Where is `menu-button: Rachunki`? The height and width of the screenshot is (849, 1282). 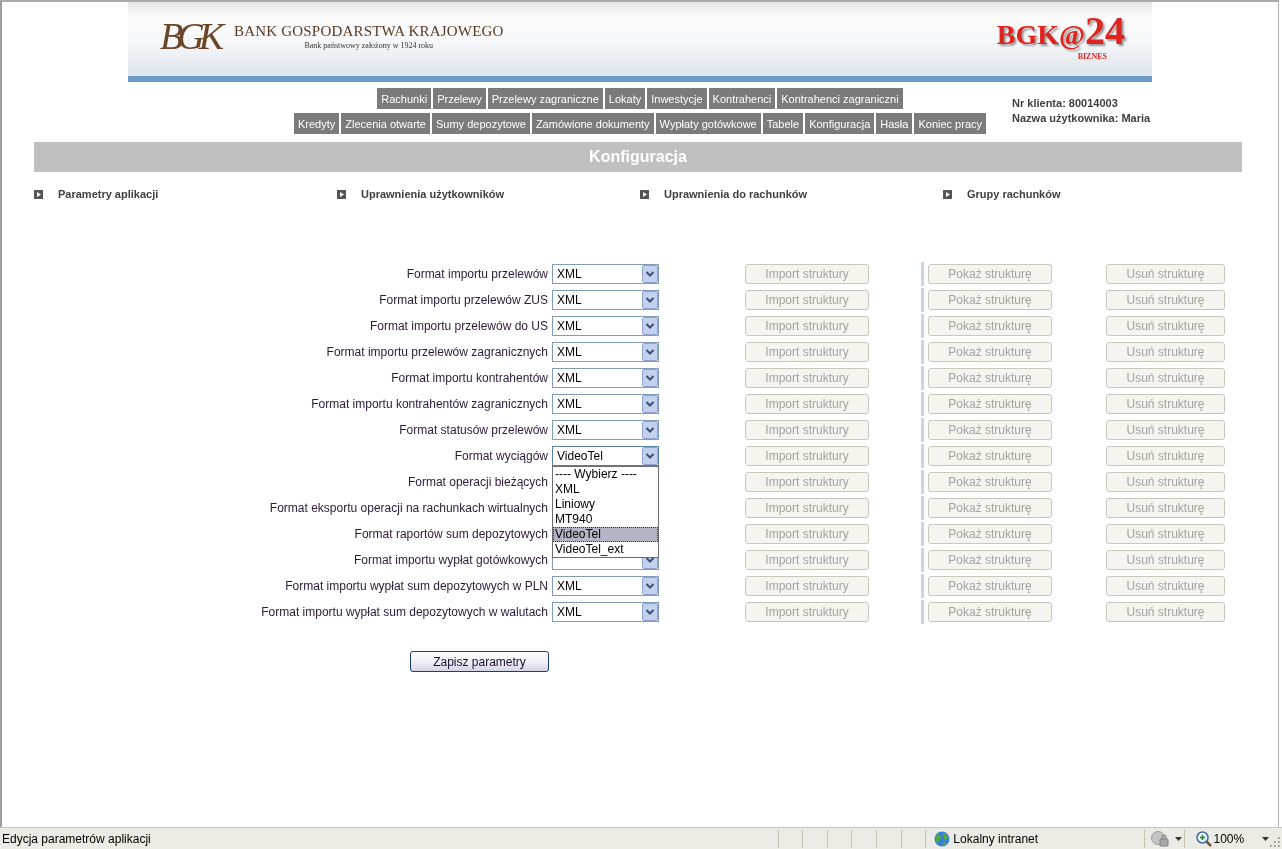 menu-button: Rachunki is located at coordinates (404, 98).